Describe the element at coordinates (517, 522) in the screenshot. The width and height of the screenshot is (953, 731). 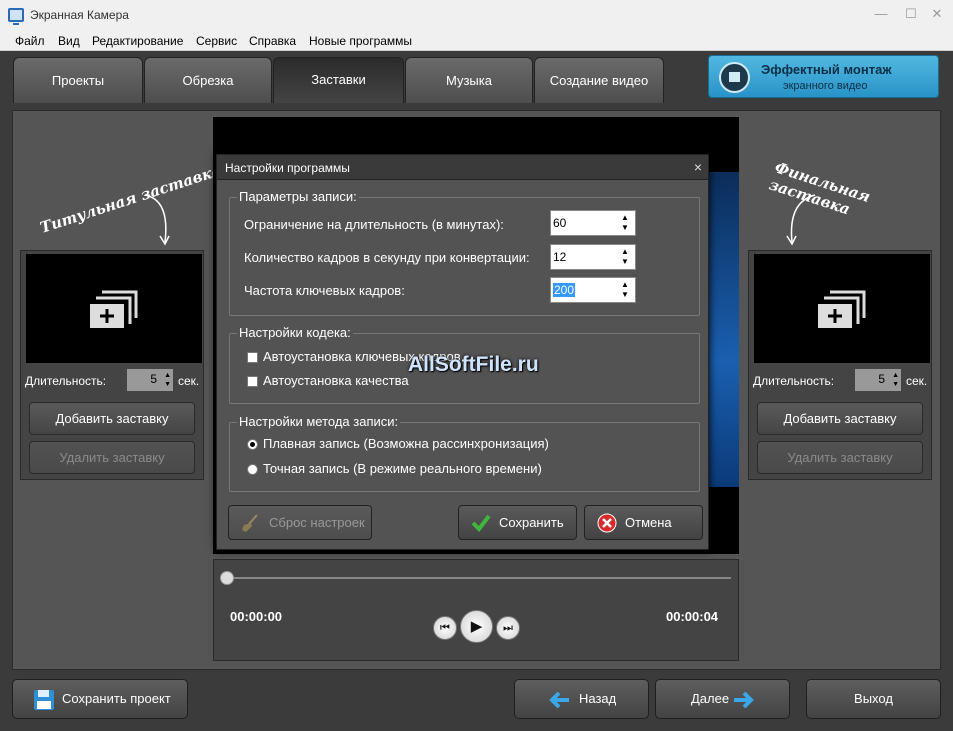
I see `save-settings-button: Сохранить` at that location.